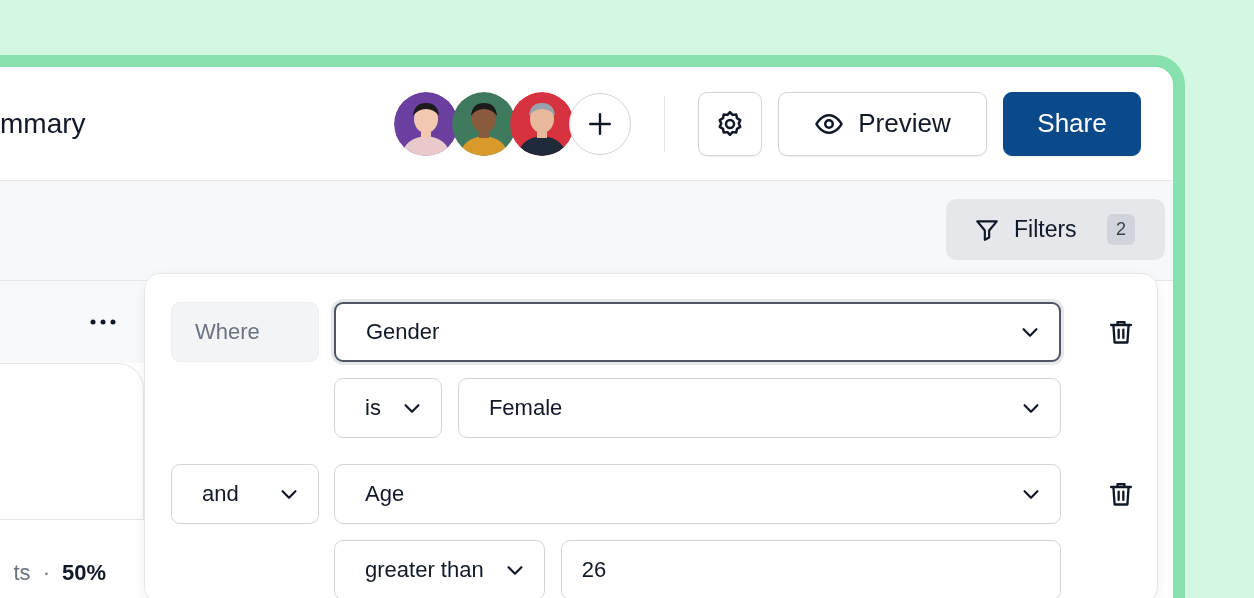  What do you see at coordinates (600, 123) in the screenshot?
I see `plus-icon` at bounding box center [600, 123].